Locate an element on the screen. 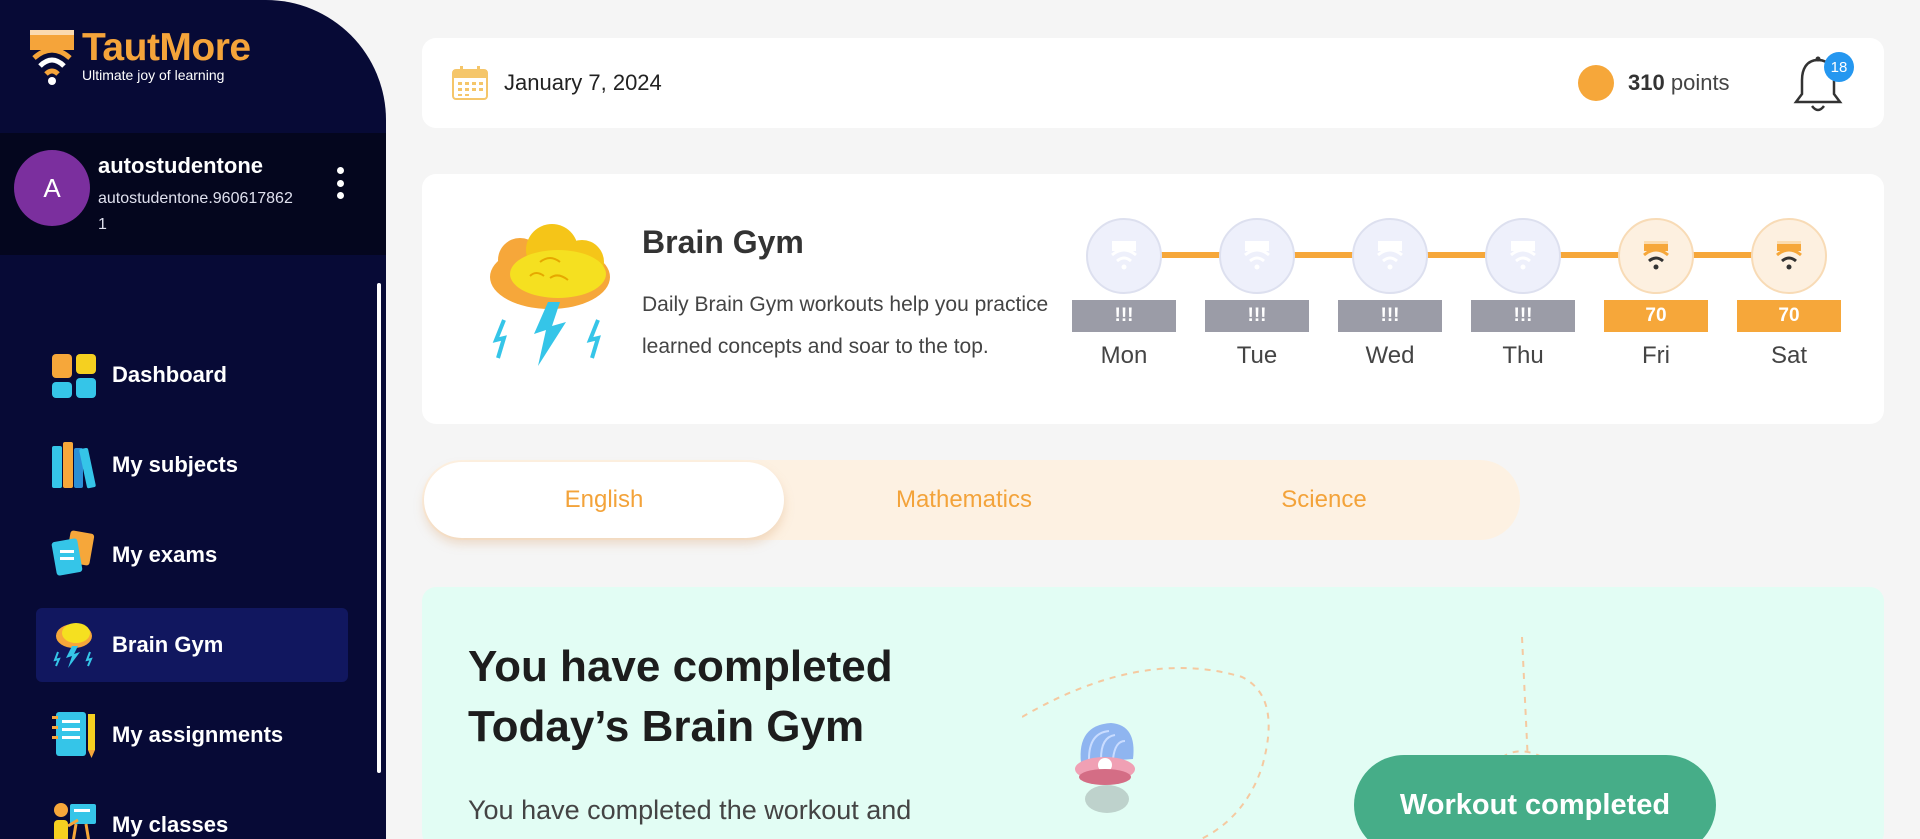 This screenshot has height=839, width=1920. streak-day-sat: 70 Sat is located at coordinates (1789, 294).